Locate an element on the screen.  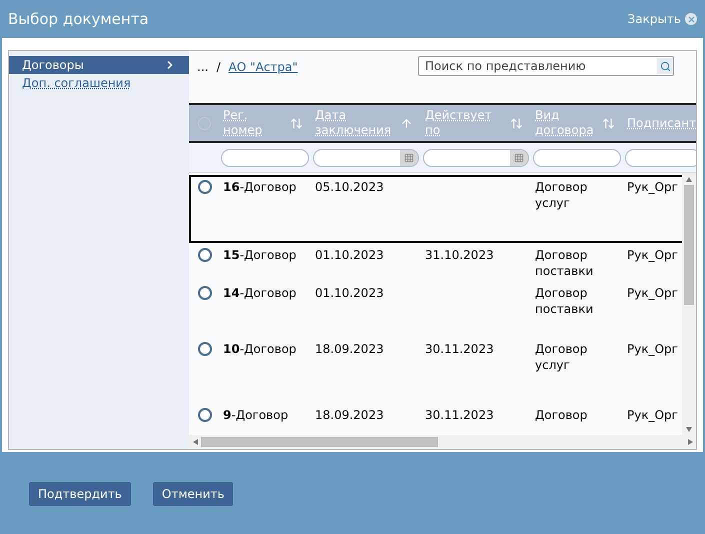
scroll-up-icon is located at coordinates (689, 179).